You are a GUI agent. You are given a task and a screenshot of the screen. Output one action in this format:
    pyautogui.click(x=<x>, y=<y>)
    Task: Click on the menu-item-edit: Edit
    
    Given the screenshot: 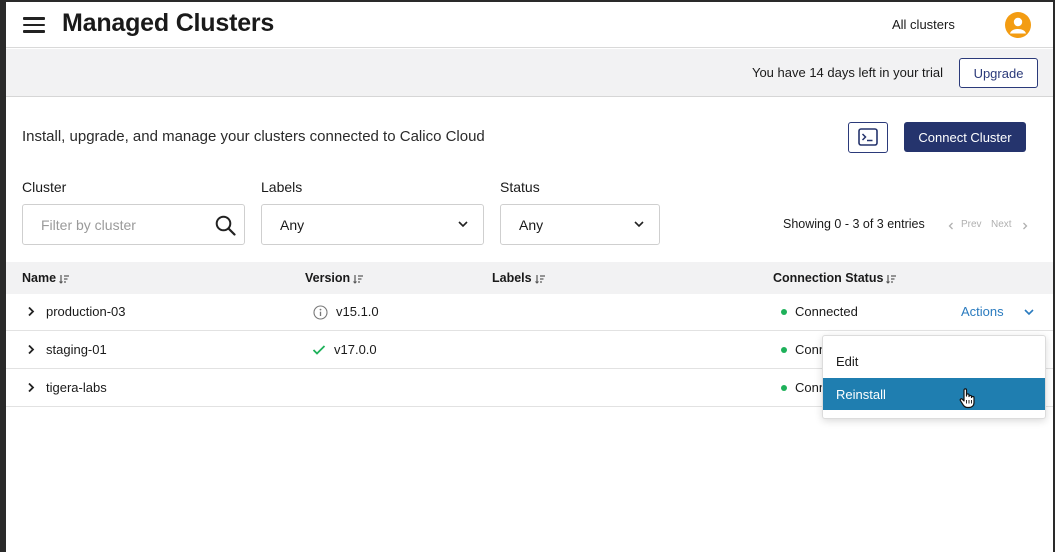 What is the action you would take?
    pyautogui.click(x=934, y=361)
    